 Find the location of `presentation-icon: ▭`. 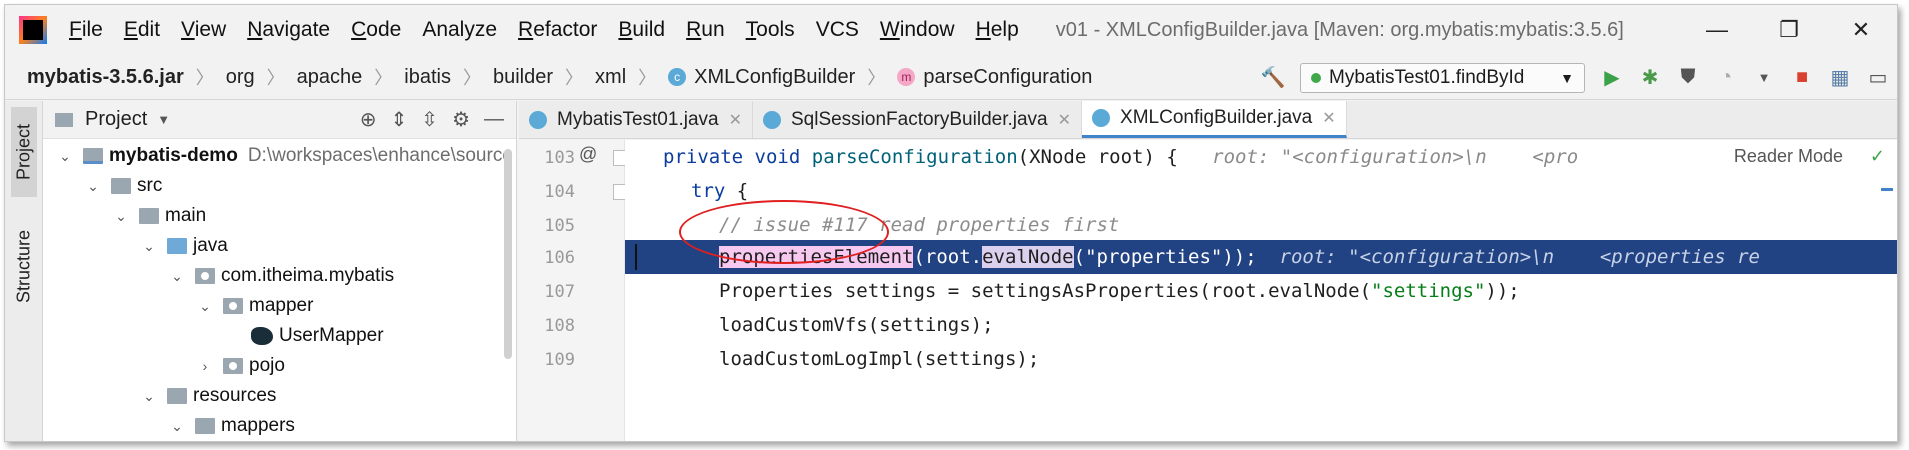

presentation-icon: ▭ is located at coordinates (1878, 78).